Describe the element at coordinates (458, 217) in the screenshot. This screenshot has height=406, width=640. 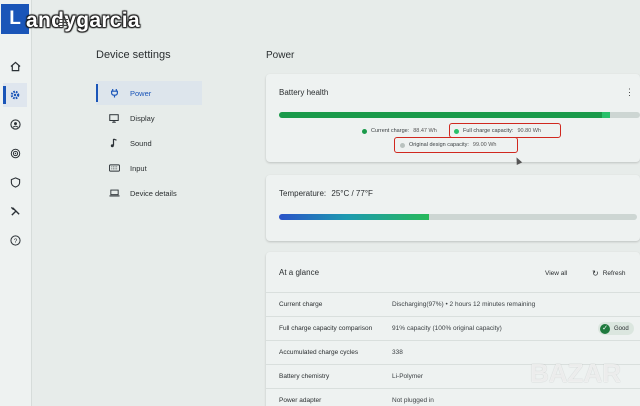
I see `temperature-bar` at that location.